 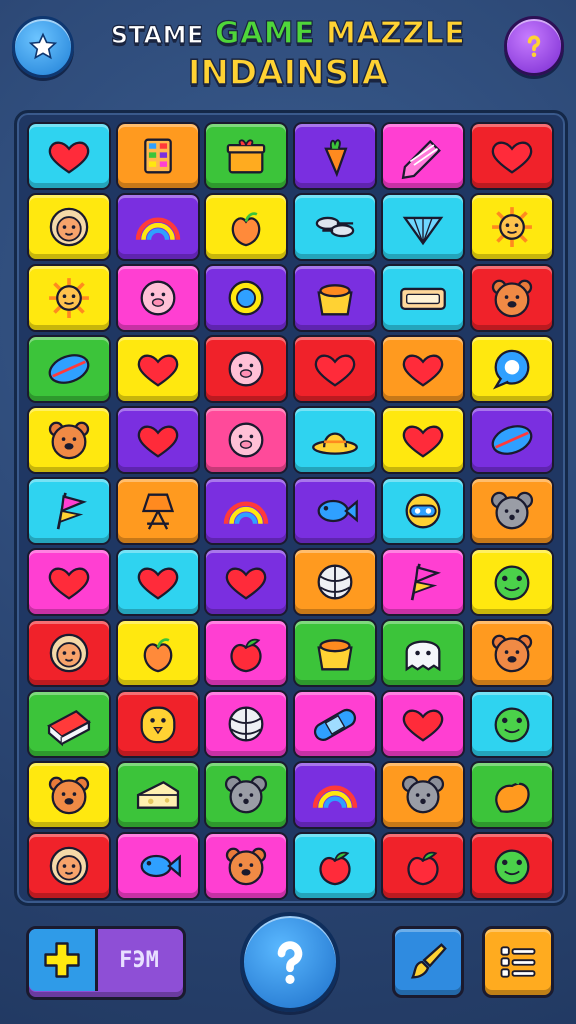 I want to click on frog-icon, so click(x=512, y=725).